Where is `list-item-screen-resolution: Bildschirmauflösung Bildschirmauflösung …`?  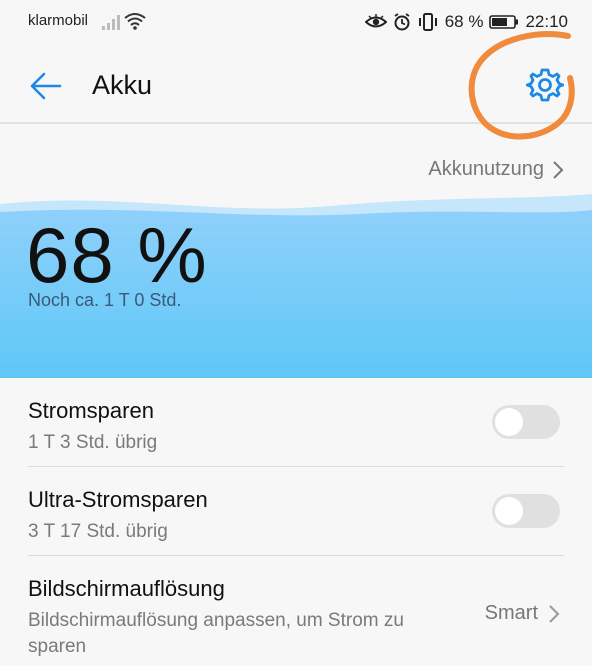
list-item-screen-resolution: Bildschirmauflösung Bildschirmauflösung … is located at coordinates (296, 611).